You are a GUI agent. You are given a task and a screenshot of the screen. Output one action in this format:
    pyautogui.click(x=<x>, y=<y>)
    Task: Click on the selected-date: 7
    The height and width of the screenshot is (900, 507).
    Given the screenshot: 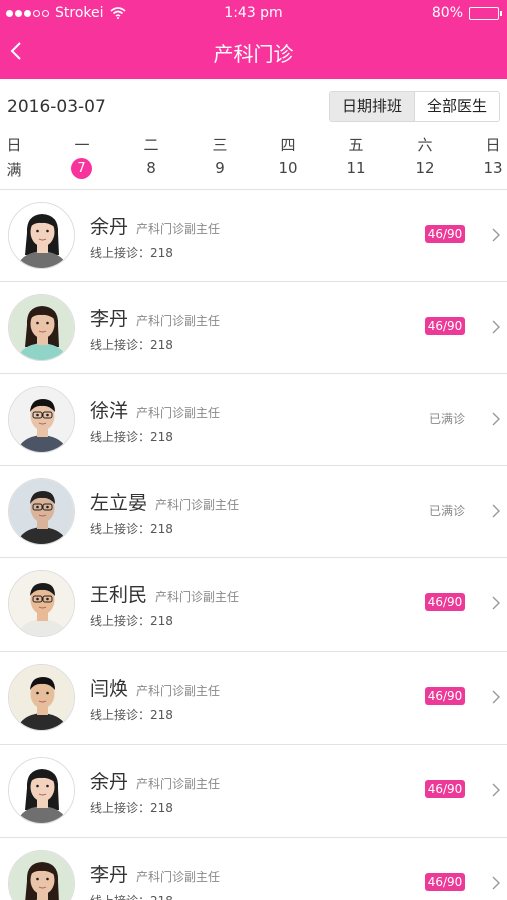 What is the action you would take?
    pyautogui.click(x=81, y=168)
    